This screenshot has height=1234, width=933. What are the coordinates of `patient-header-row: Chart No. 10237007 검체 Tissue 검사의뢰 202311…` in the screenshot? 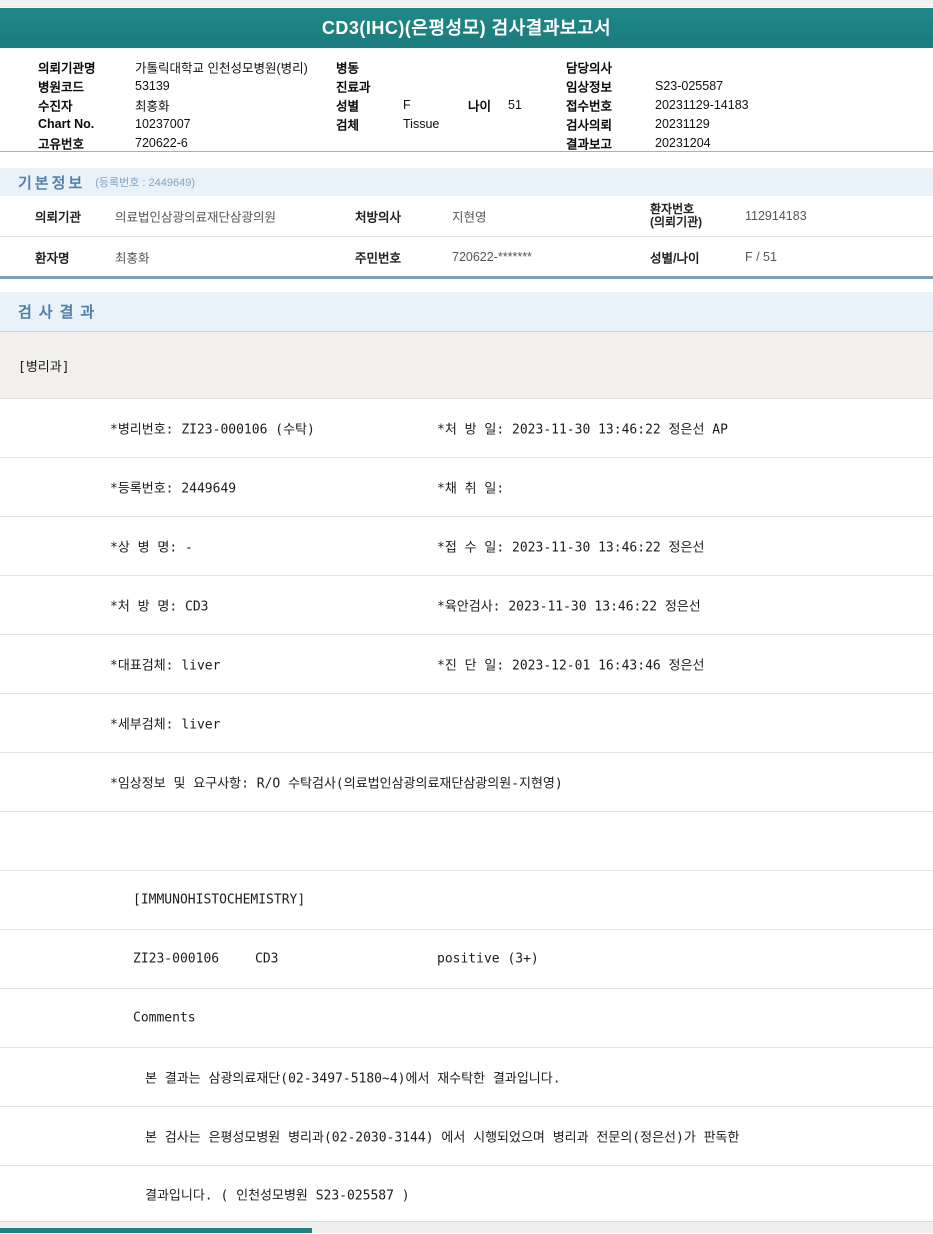 It's located at (466, 123).